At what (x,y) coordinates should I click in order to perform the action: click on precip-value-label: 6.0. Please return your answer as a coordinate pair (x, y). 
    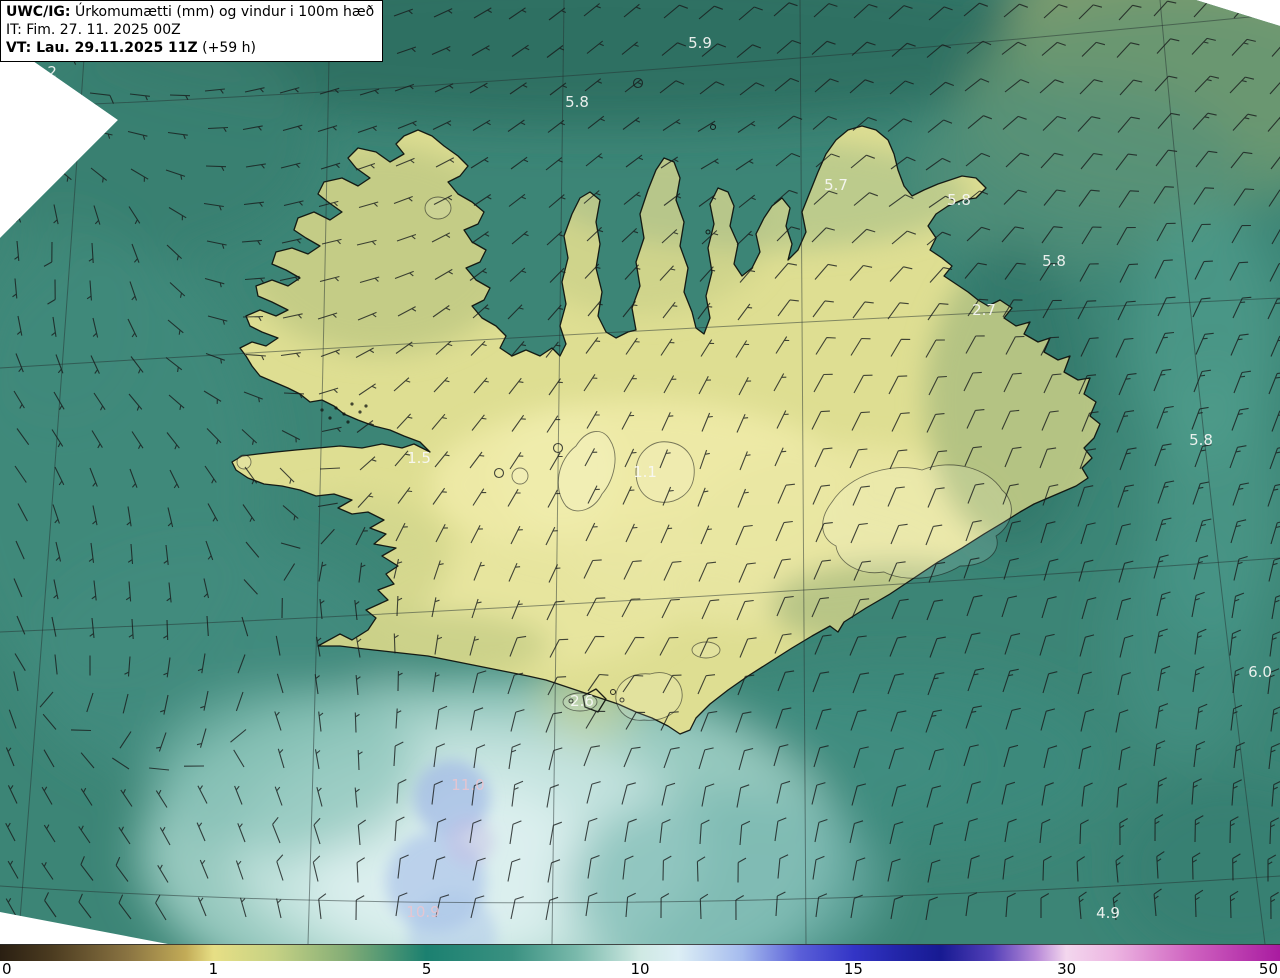
    Looking at the image, I should click on (1260, 672).